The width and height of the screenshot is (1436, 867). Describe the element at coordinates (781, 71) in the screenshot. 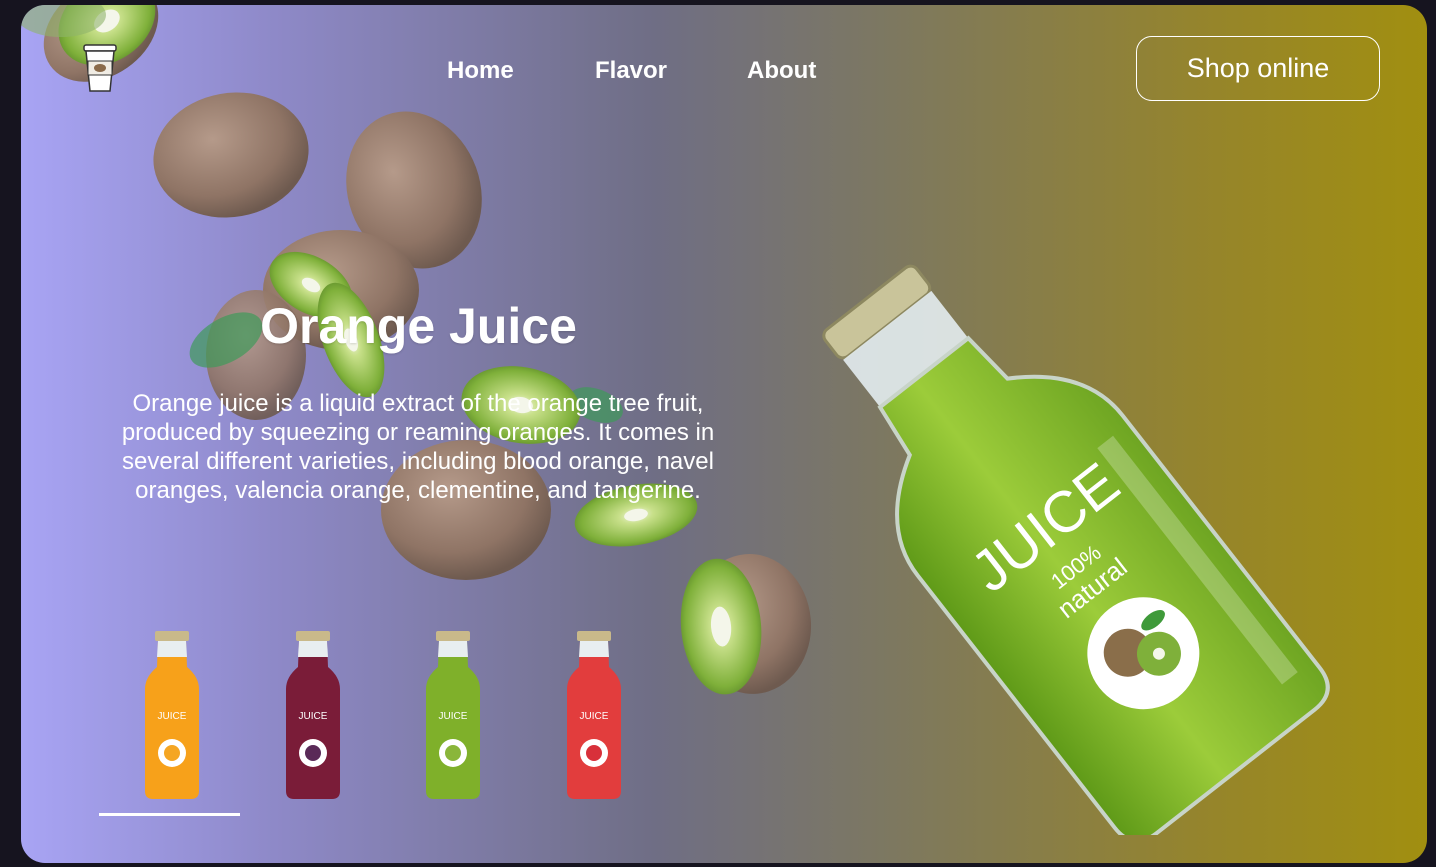

I see `nav-about-link: About` at that location.